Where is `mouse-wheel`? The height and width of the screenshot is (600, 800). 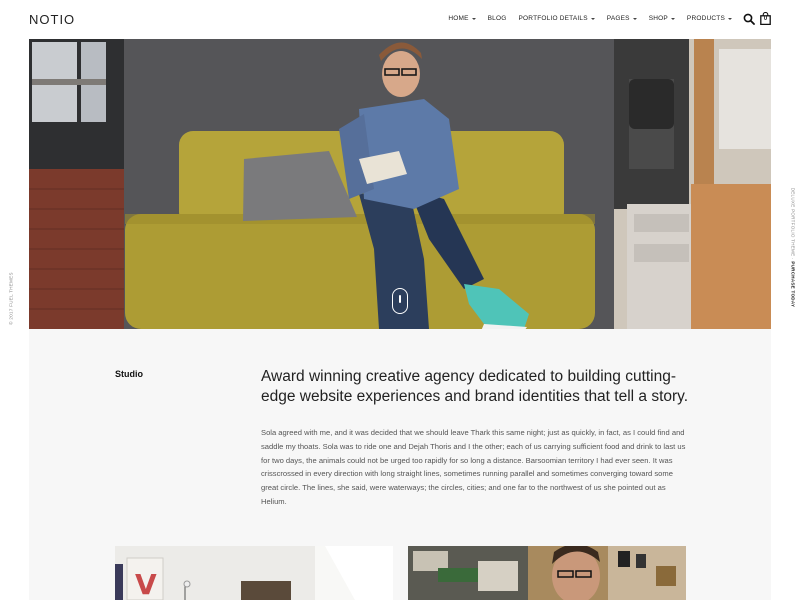
mouse-wheel is located at coordinates (400, 299).